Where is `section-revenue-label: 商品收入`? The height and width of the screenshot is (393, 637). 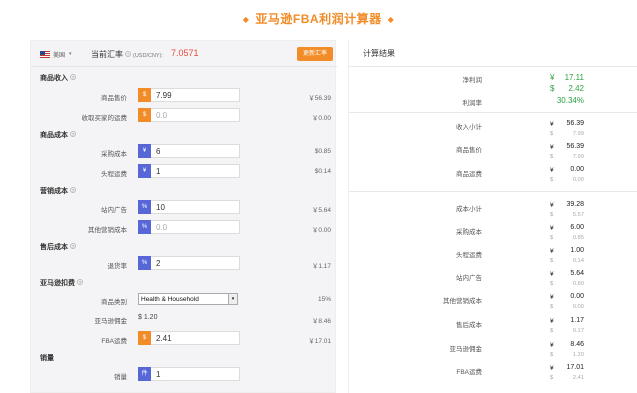
section-revenue-label: 商品收入 is located at coordinates (54, 78).